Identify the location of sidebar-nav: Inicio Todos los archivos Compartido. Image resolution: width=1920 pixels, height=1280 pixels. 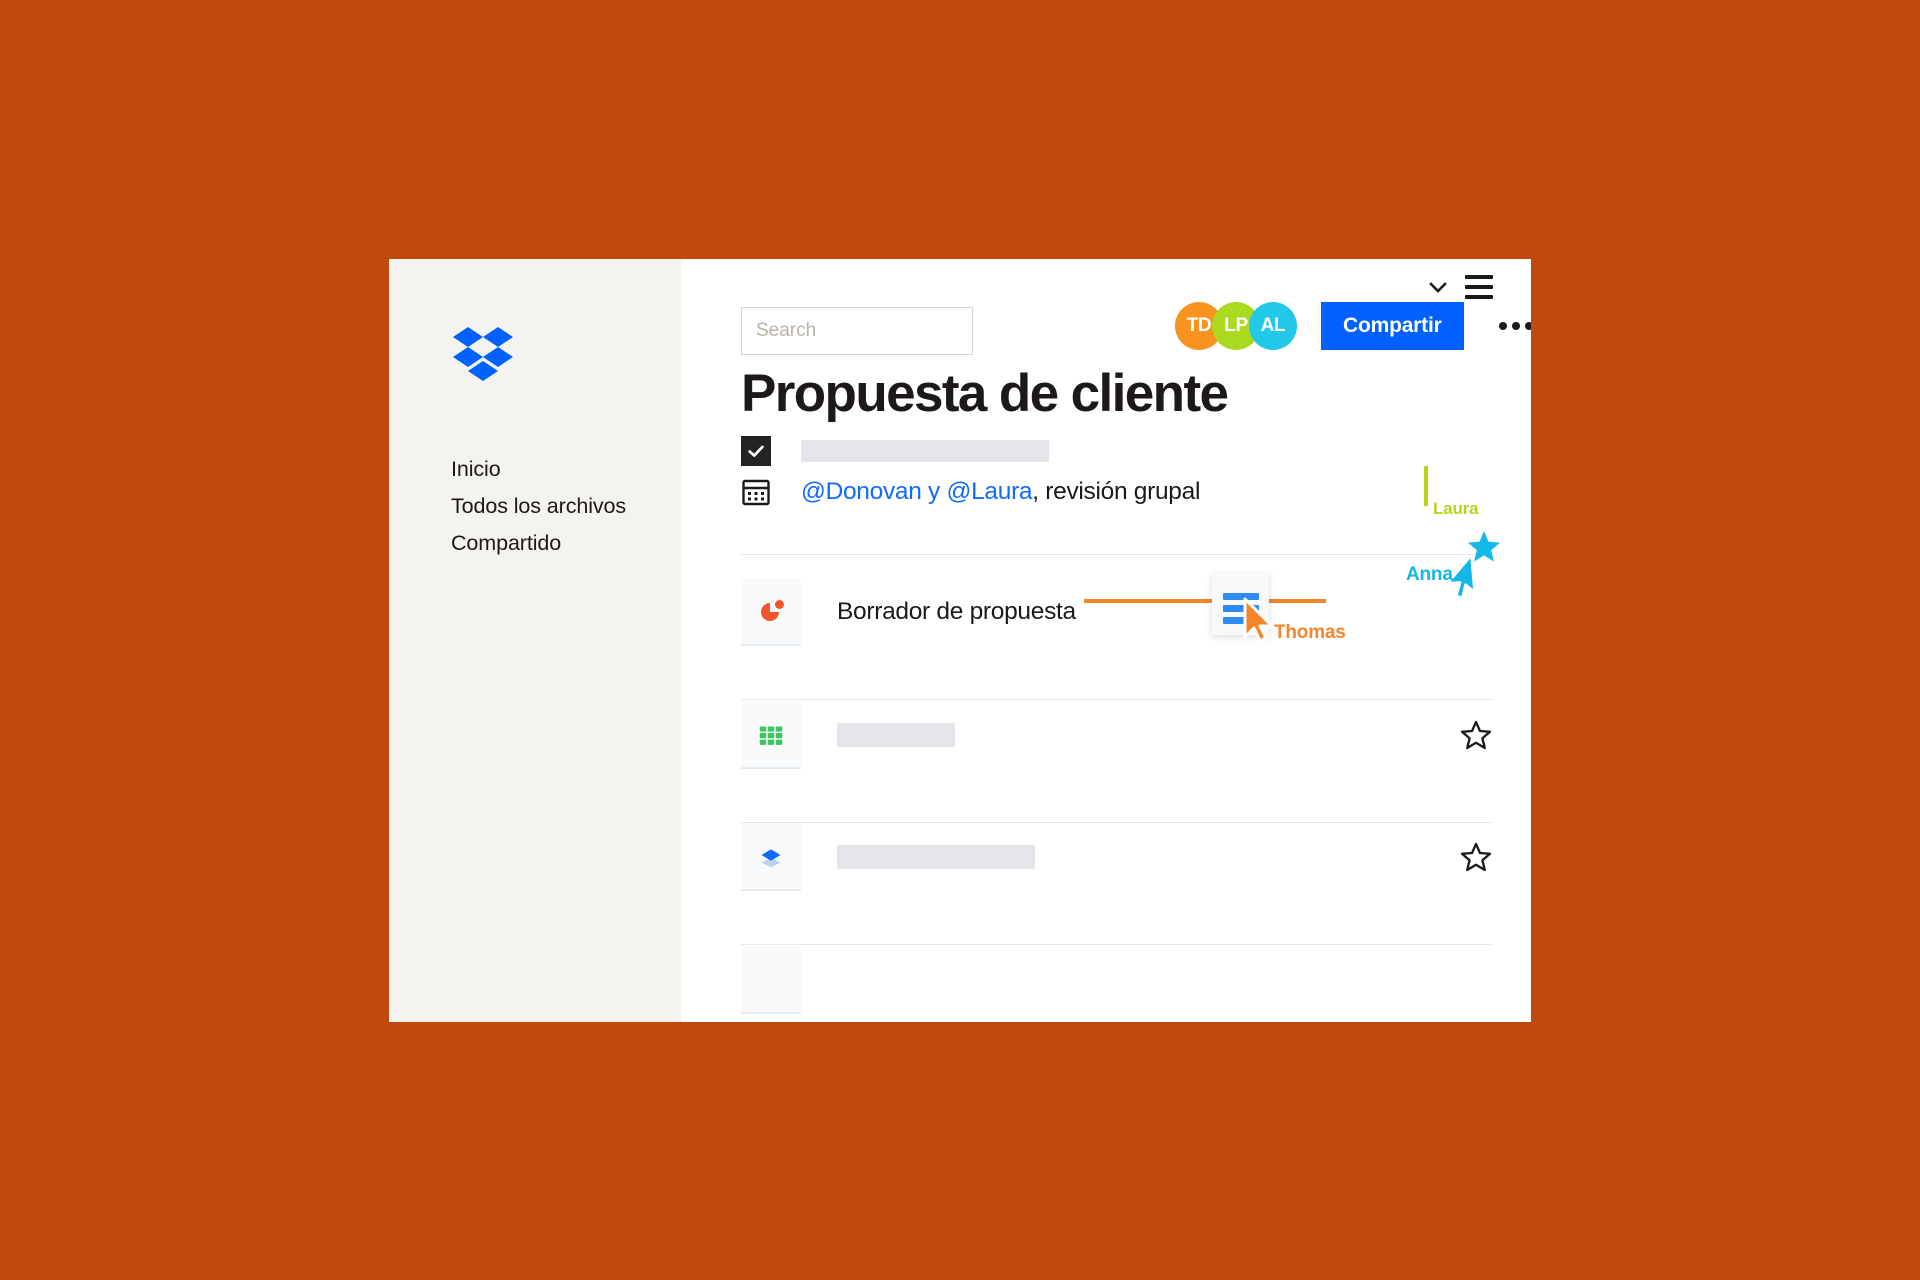
(561, 506).